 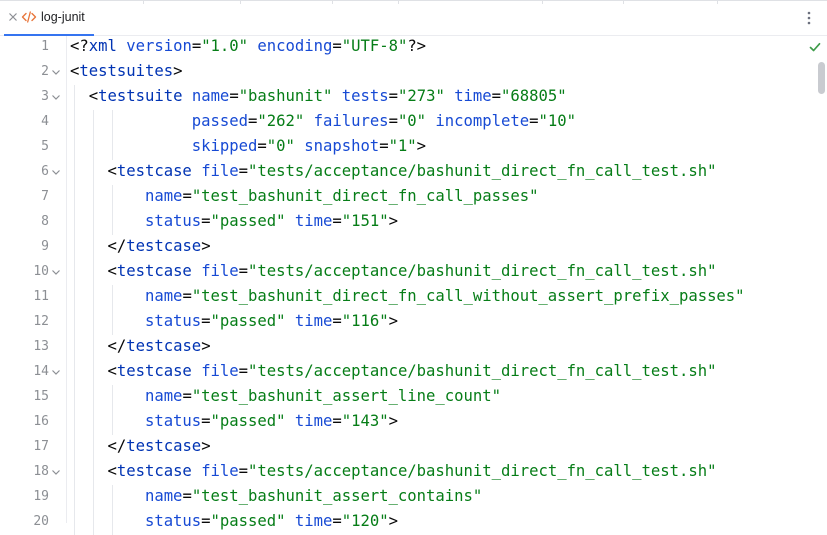 I want to click on code-line: 5 skipped="0" snapshot="1">, so click(x=407, y=147).